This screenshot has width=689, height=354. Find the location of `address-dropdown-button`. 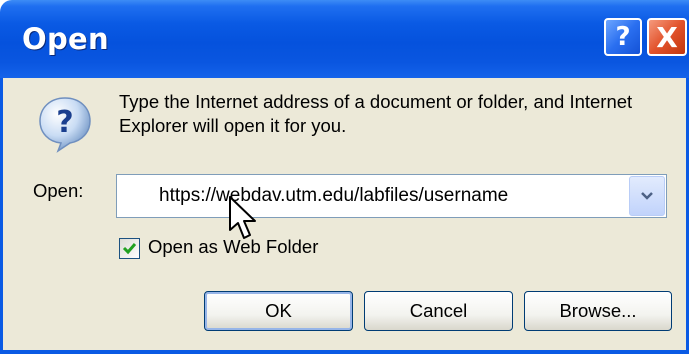

address-dropdown-button is located at coordinates (647, 196).